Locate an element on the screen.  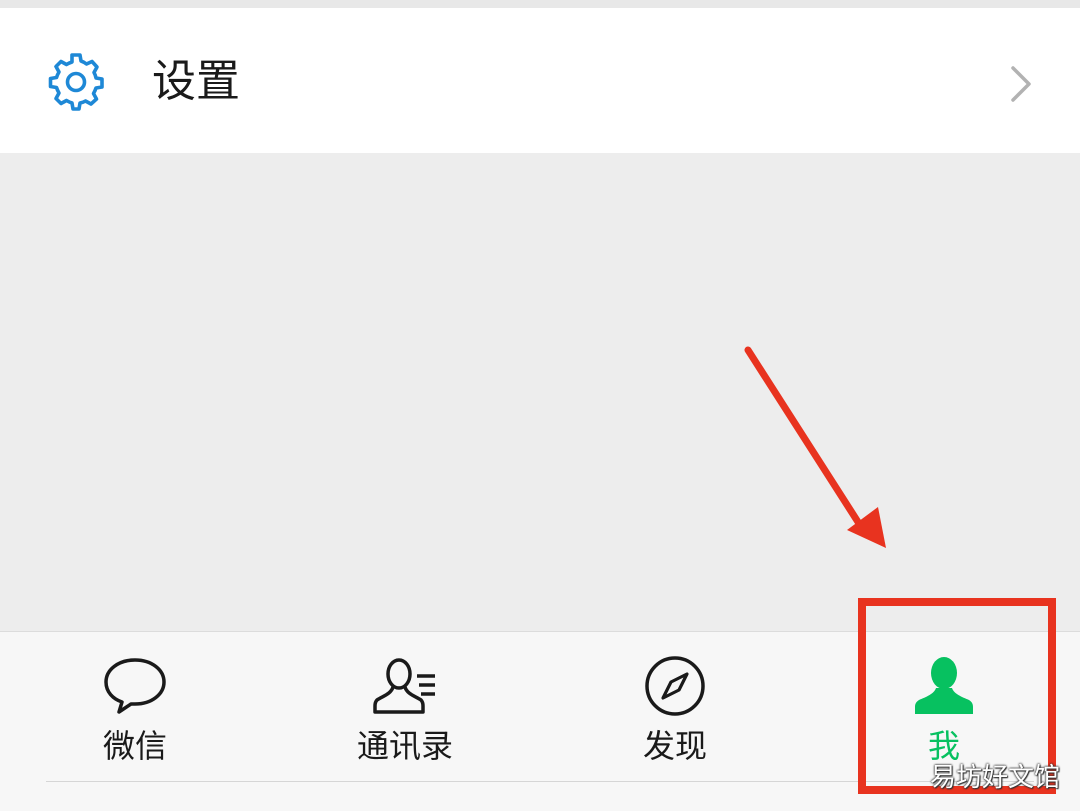
tab-label-discover: 发现 is located at coordinates (674, 746).